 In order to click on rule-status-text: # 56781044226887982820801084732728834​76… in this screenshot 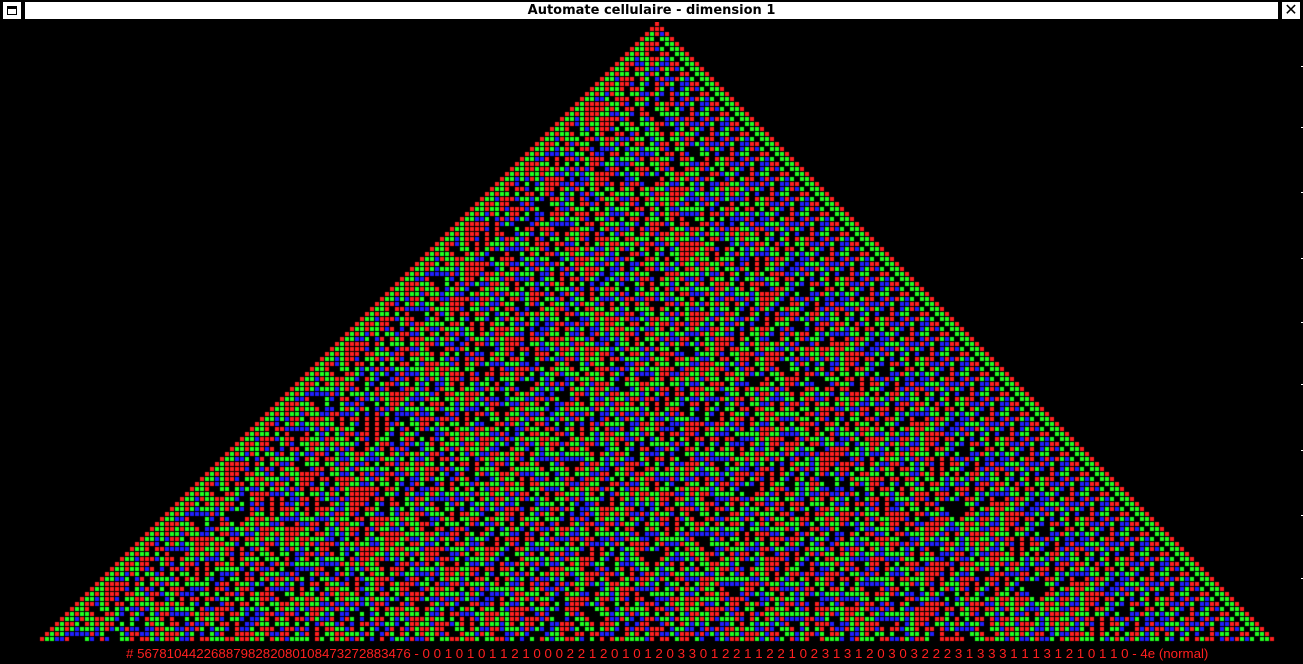, I will do `click(669, 654)`.